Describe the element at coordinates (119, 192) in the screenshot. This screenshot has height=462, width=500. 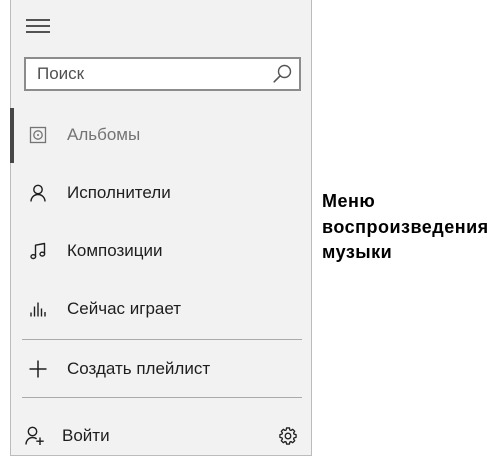
I see `nav-item-label: Исполнители` at that location.